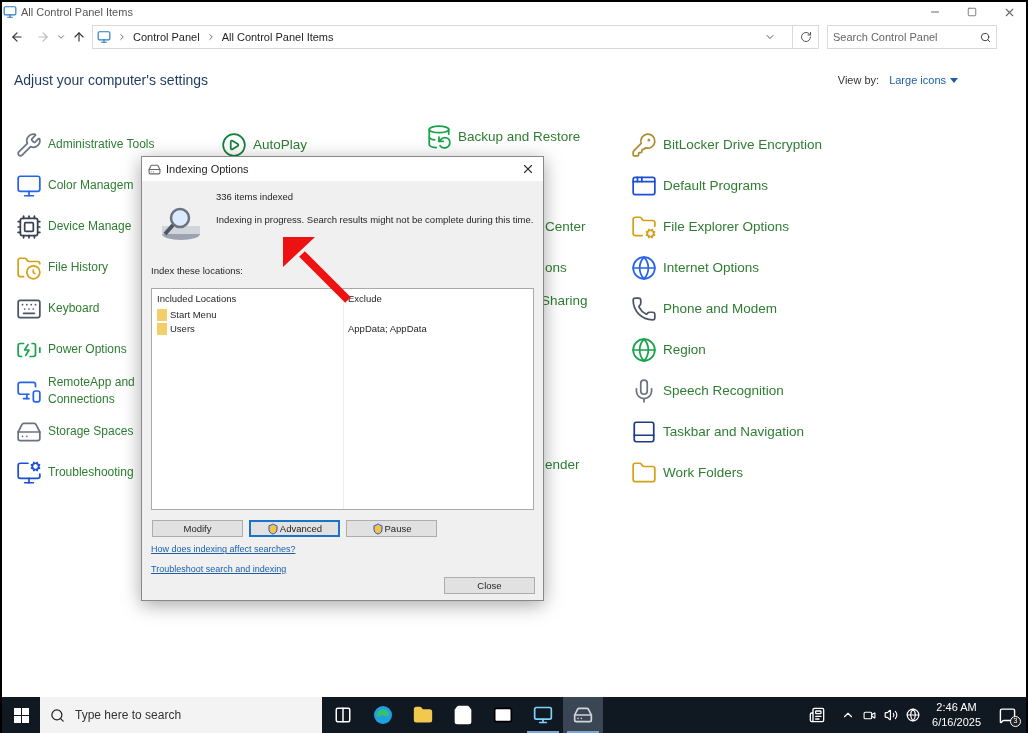 Image resolution: width=1028 pixels, height=733 pixels. Describe the element at coordinates (197, 271) in the screenshot. I see `locations-label: Index these locations:` at that location.